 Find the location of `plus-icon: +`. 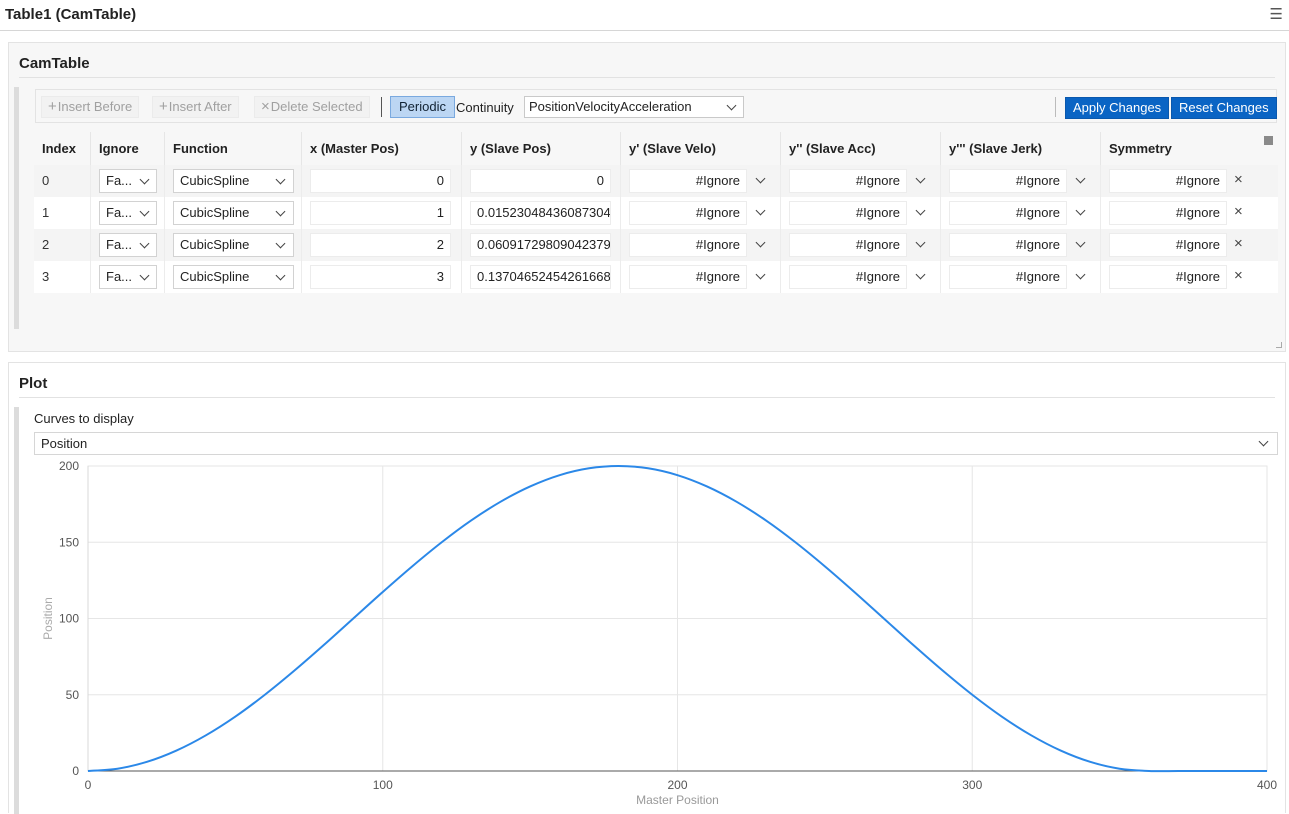

plus-icon: + is located at coordinates (163, 106).